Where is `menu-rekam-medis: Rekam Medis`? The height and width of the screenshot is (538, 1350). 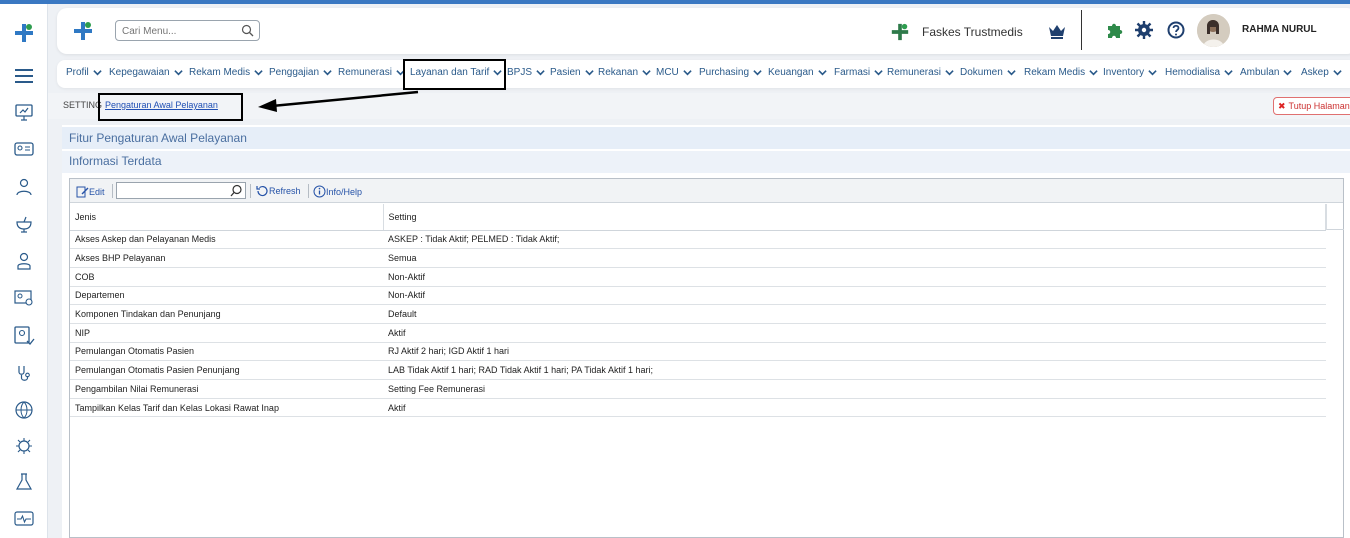 menu-rekam-medis: Rekam Medis is located at coordinates (226, 72).